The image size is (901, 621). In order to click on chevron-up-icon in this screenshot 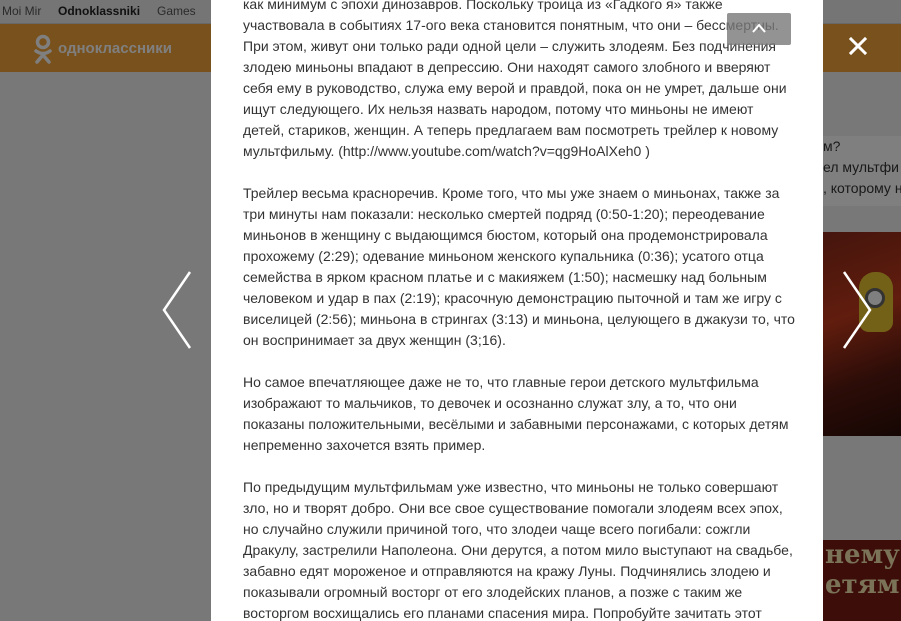, I will do `click(759, 28)`.